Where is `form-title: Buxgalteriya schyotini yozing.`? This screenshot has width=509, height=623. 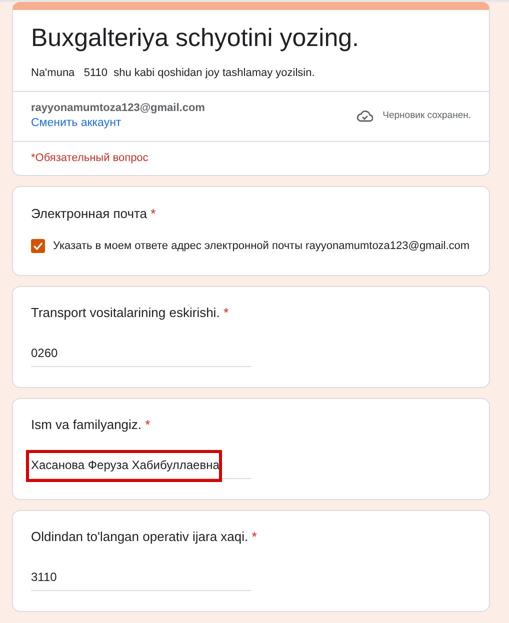
form-title: Buxgalteriya schyotini yozing. is located at coordinates (195, 38).